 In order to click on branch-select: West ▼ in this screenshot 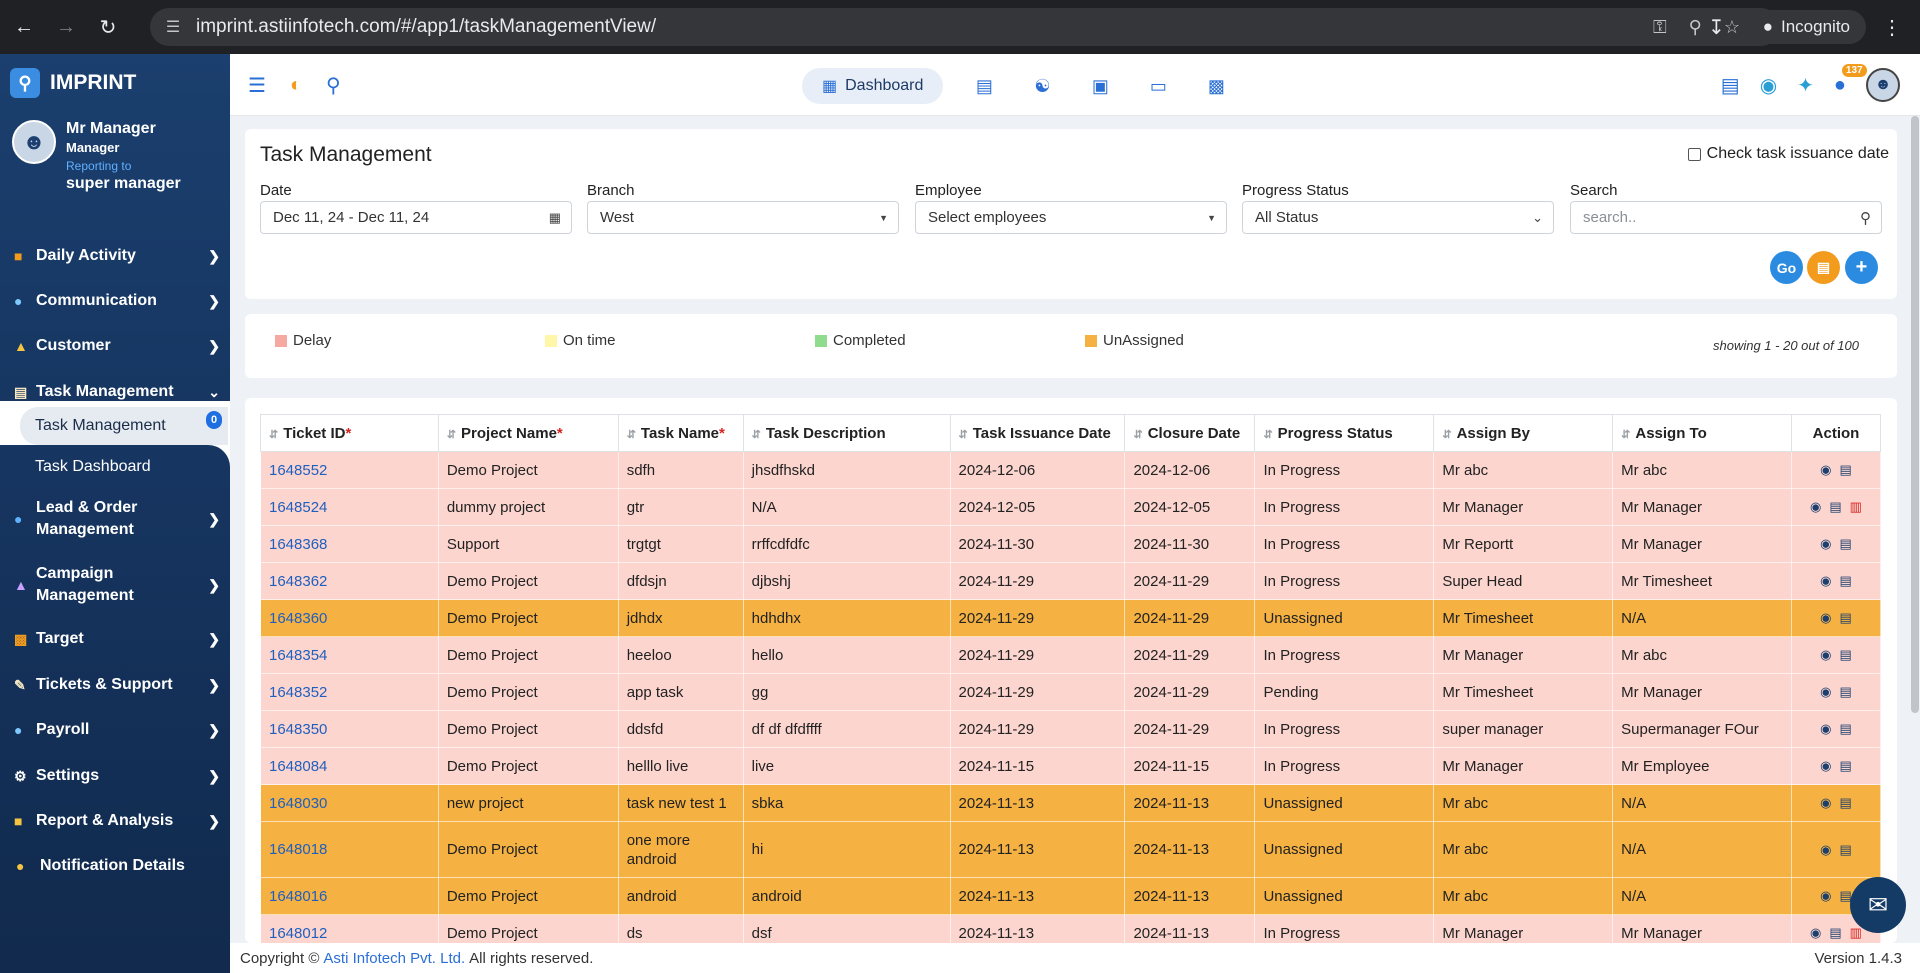, I will do `click(743, 217)`.